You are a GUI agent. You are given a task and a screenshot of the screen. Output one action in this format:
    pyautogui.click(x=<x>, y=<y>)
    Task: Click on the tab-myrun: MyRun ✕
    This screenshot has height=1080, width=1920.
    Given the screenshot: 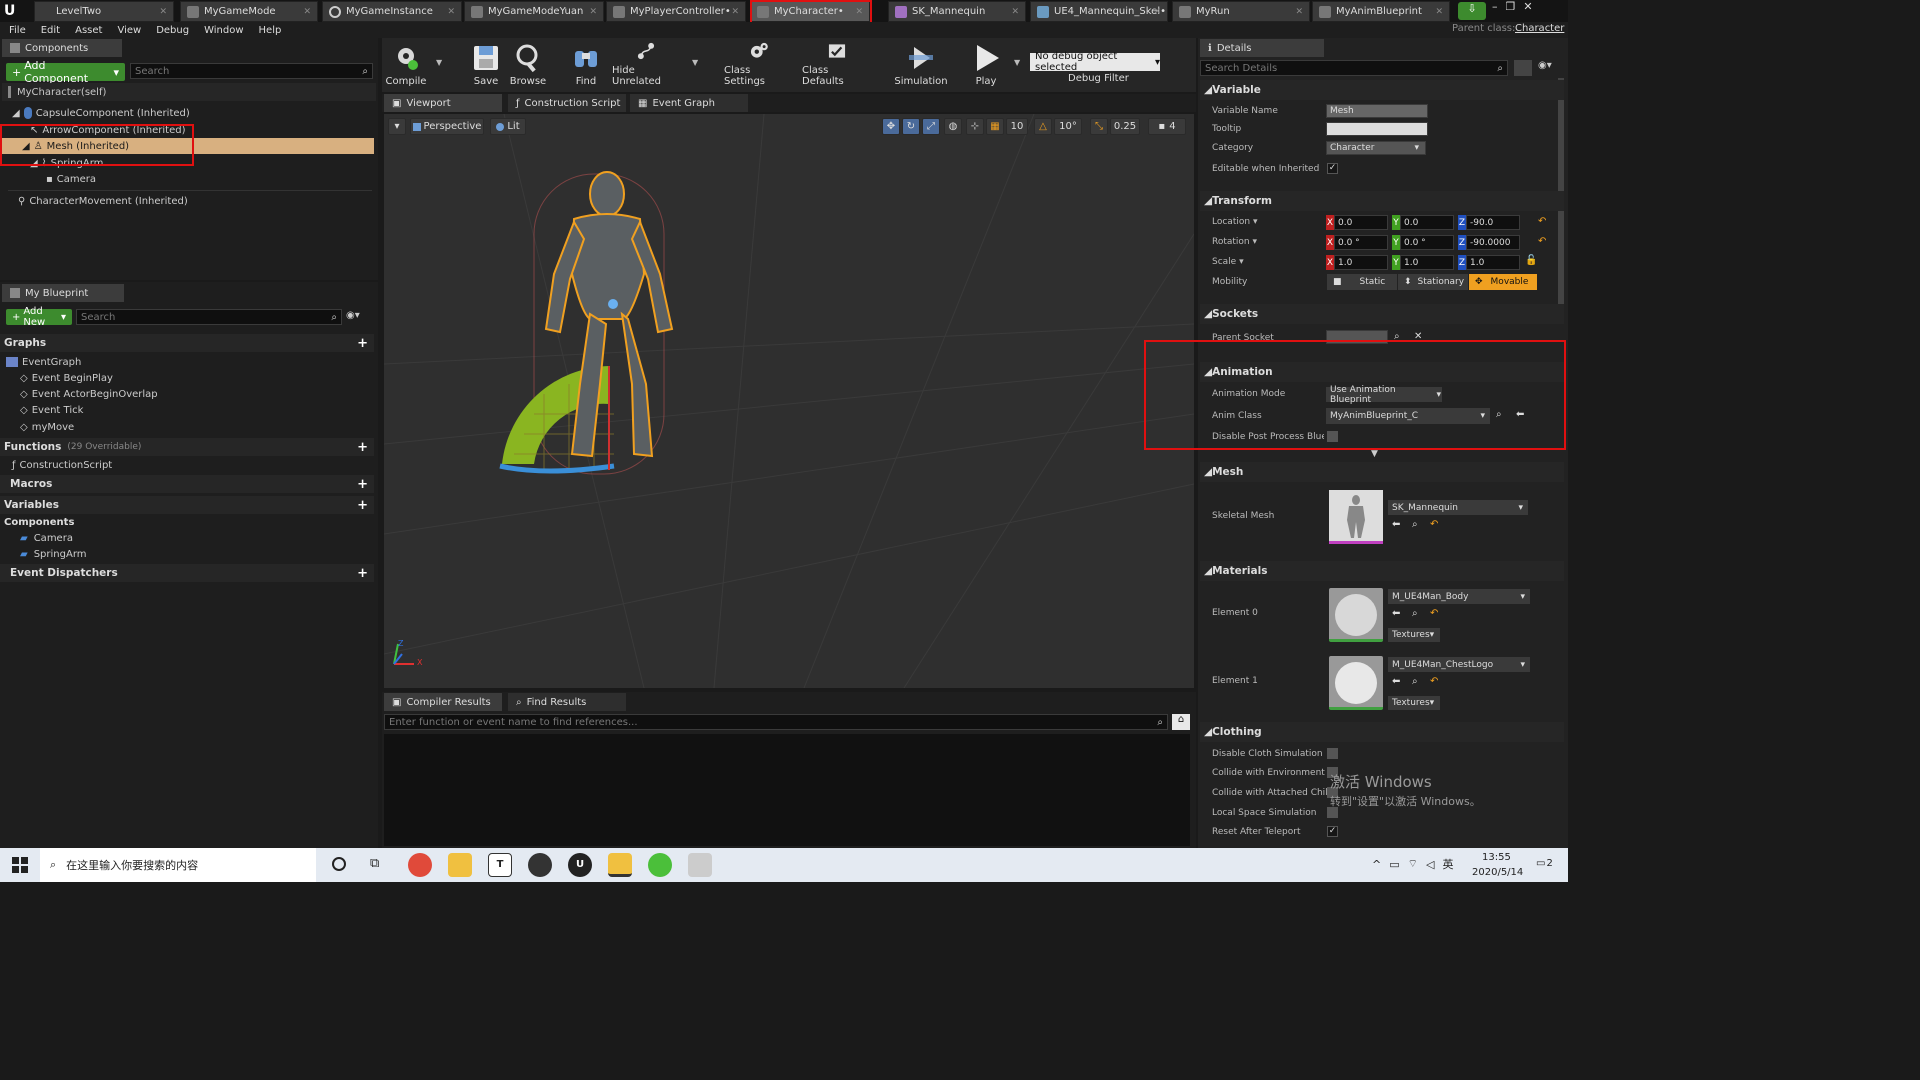 What is the action you would take?
    pyautogui.click(x=1241, y=11)
    